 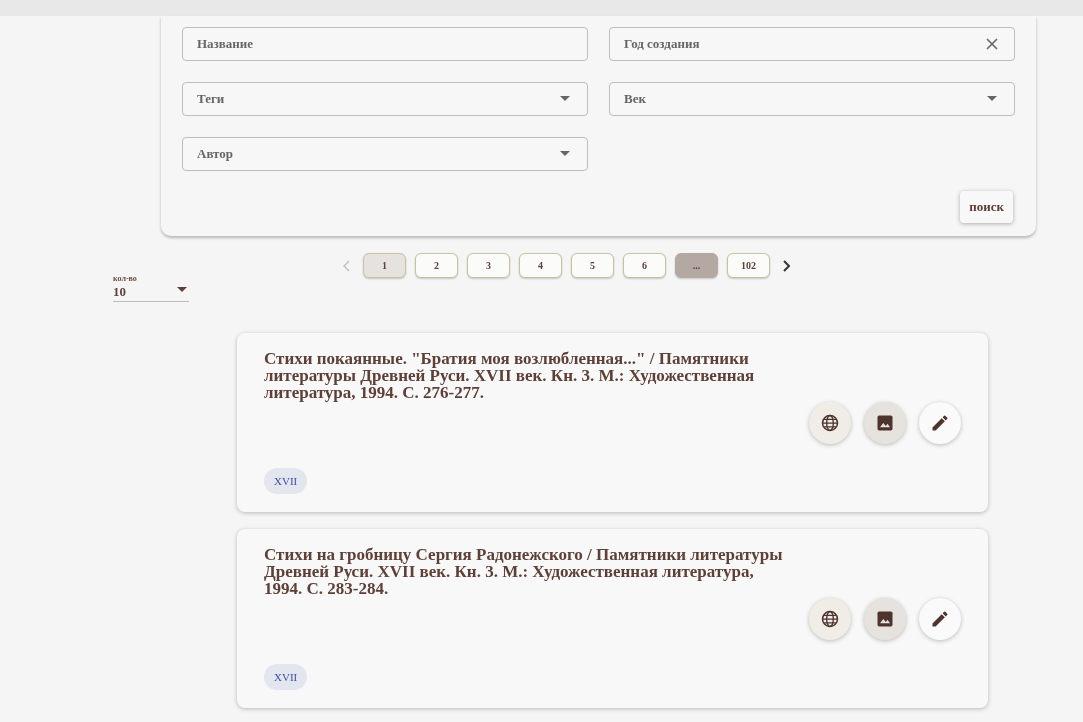 I want to click on page-size-label: кол-во, so click(x=125, y=278).